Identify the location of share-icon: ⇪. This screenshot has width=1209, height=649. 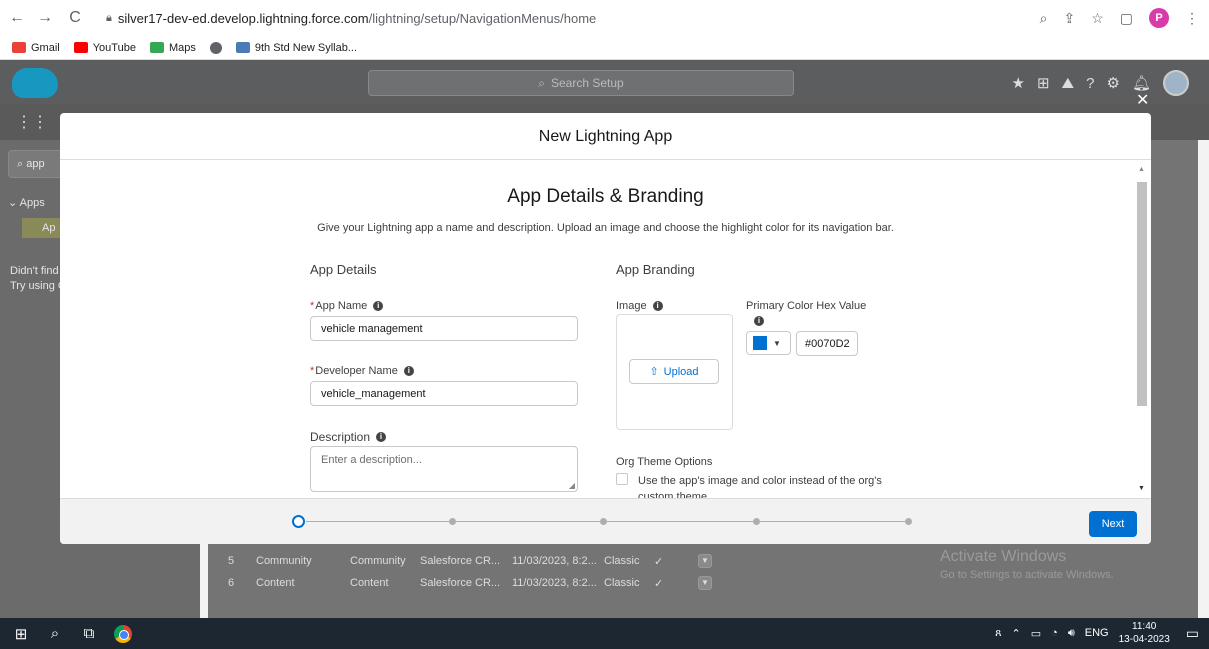
(1069, 18).